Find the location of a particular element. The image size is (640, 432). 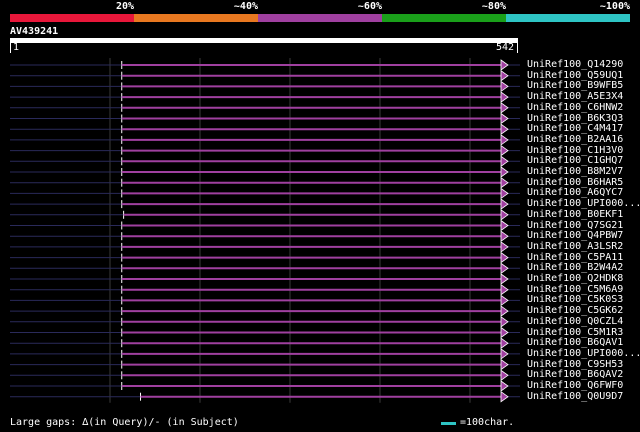

hit-label-link: UniRef100_C4M417 is located at coordinates (575, 129).